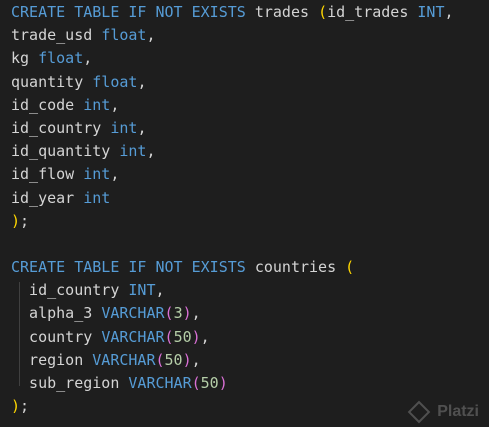 Image resolution: width=489 pixels, height=427 pixels. I want to click on code-line: quantity float,, so click(232, 82).